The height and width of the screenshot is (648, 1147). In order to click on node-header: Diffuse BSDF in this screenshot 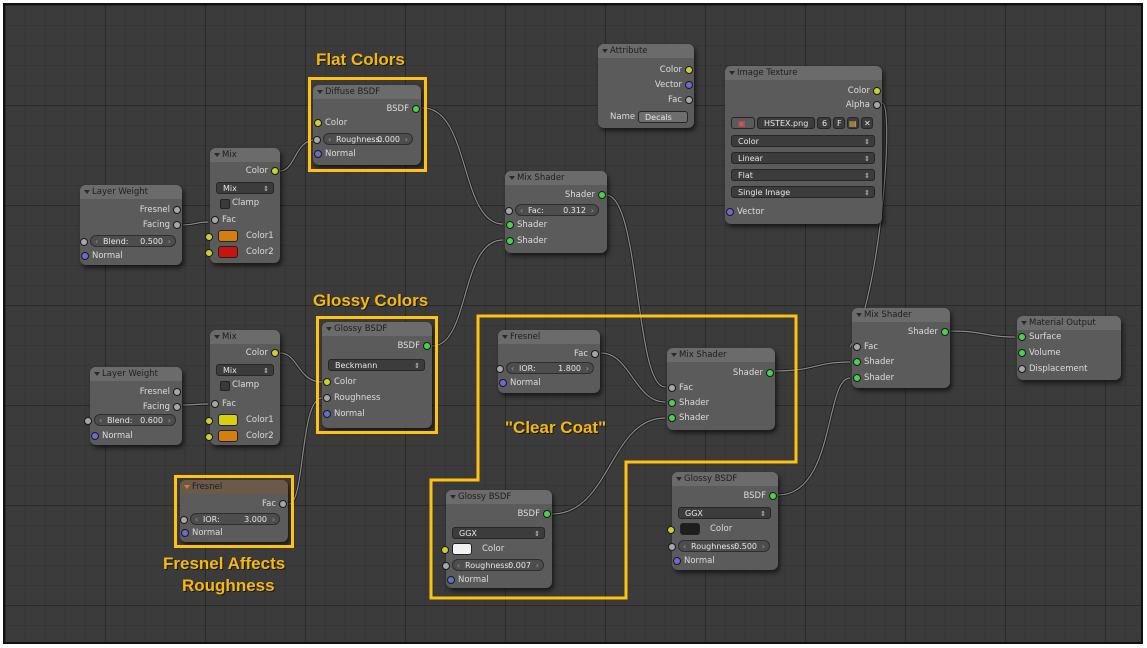, I will do `click(367, 92)`.